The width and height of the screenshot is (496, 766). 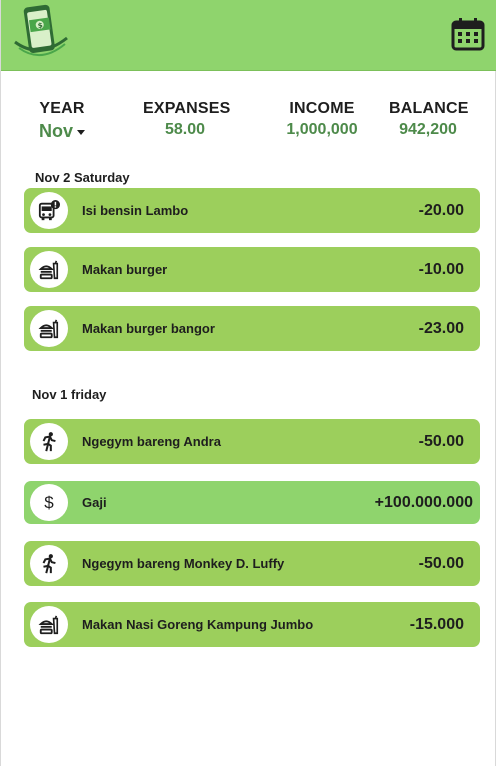 What do you see at coordinates (185, 129) in the screenshot?
I see `expenses-value: 58.00` at bounding box center [185, 129].